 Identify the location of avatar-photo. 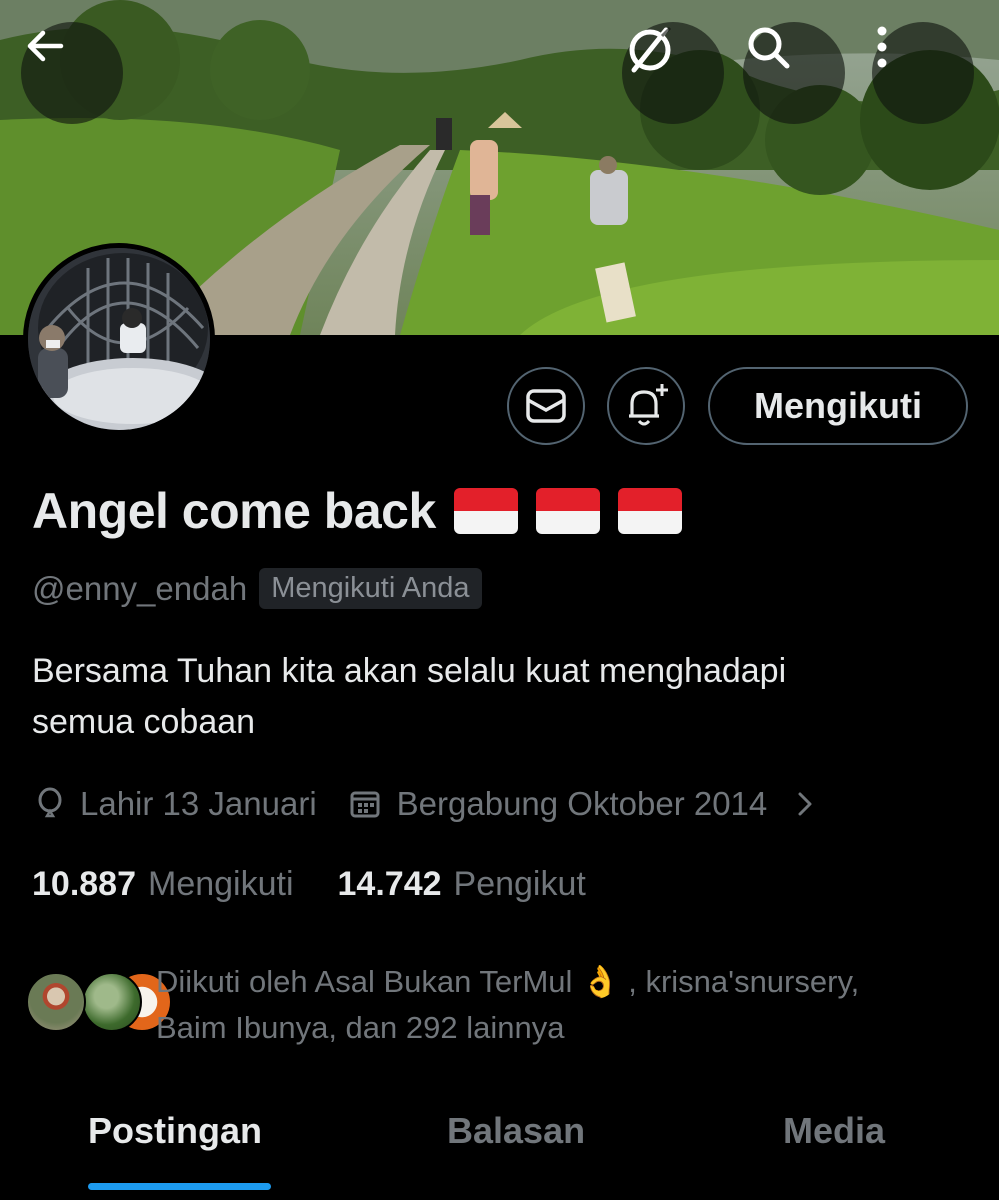
(119, 339).